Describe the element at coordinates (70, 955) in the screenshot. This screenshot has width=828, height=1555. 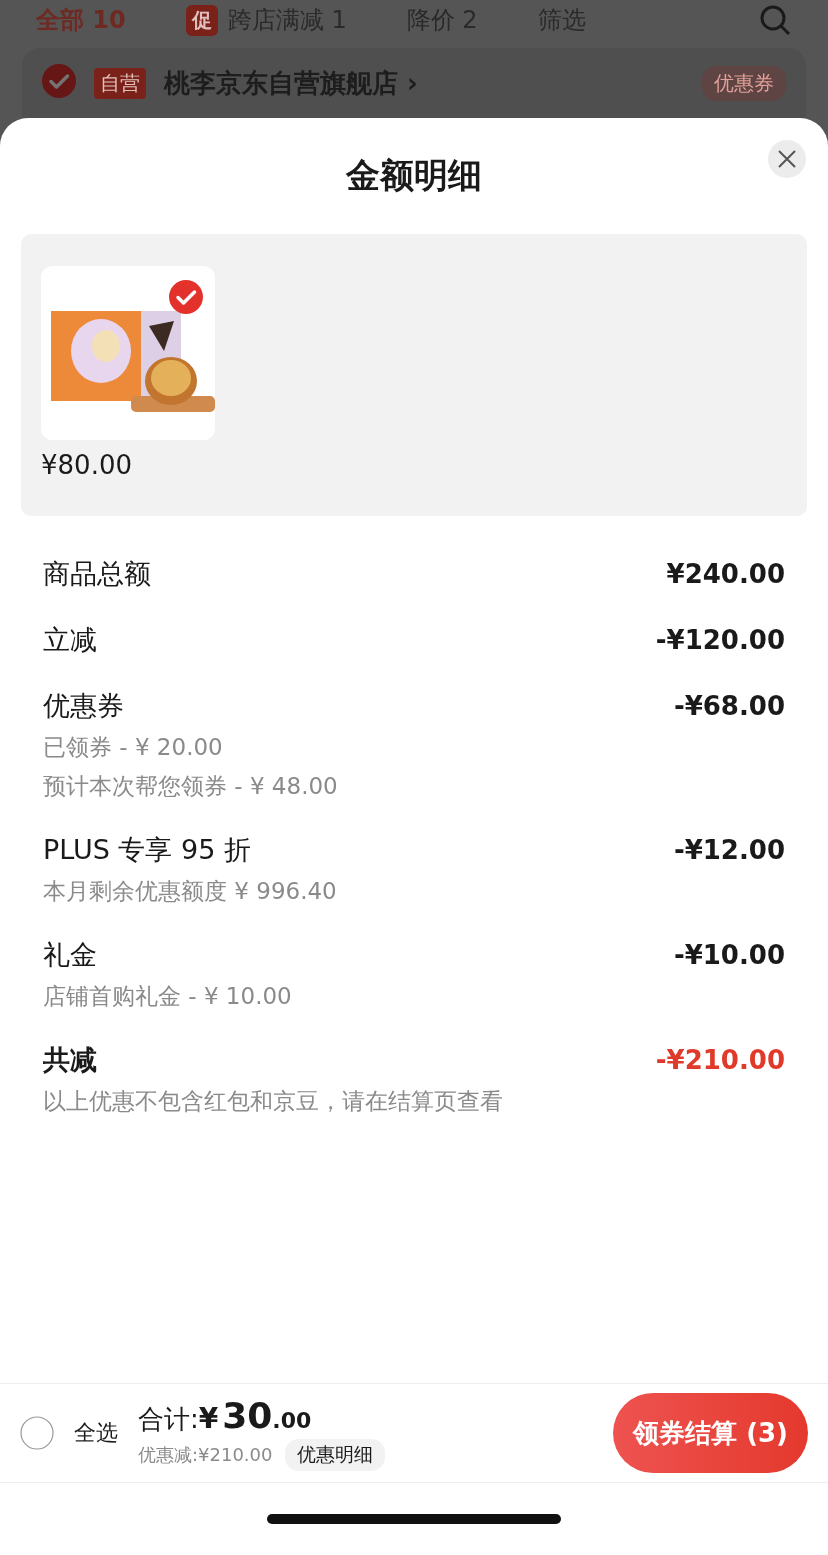
I see `amount-label: 礼金` at that location.